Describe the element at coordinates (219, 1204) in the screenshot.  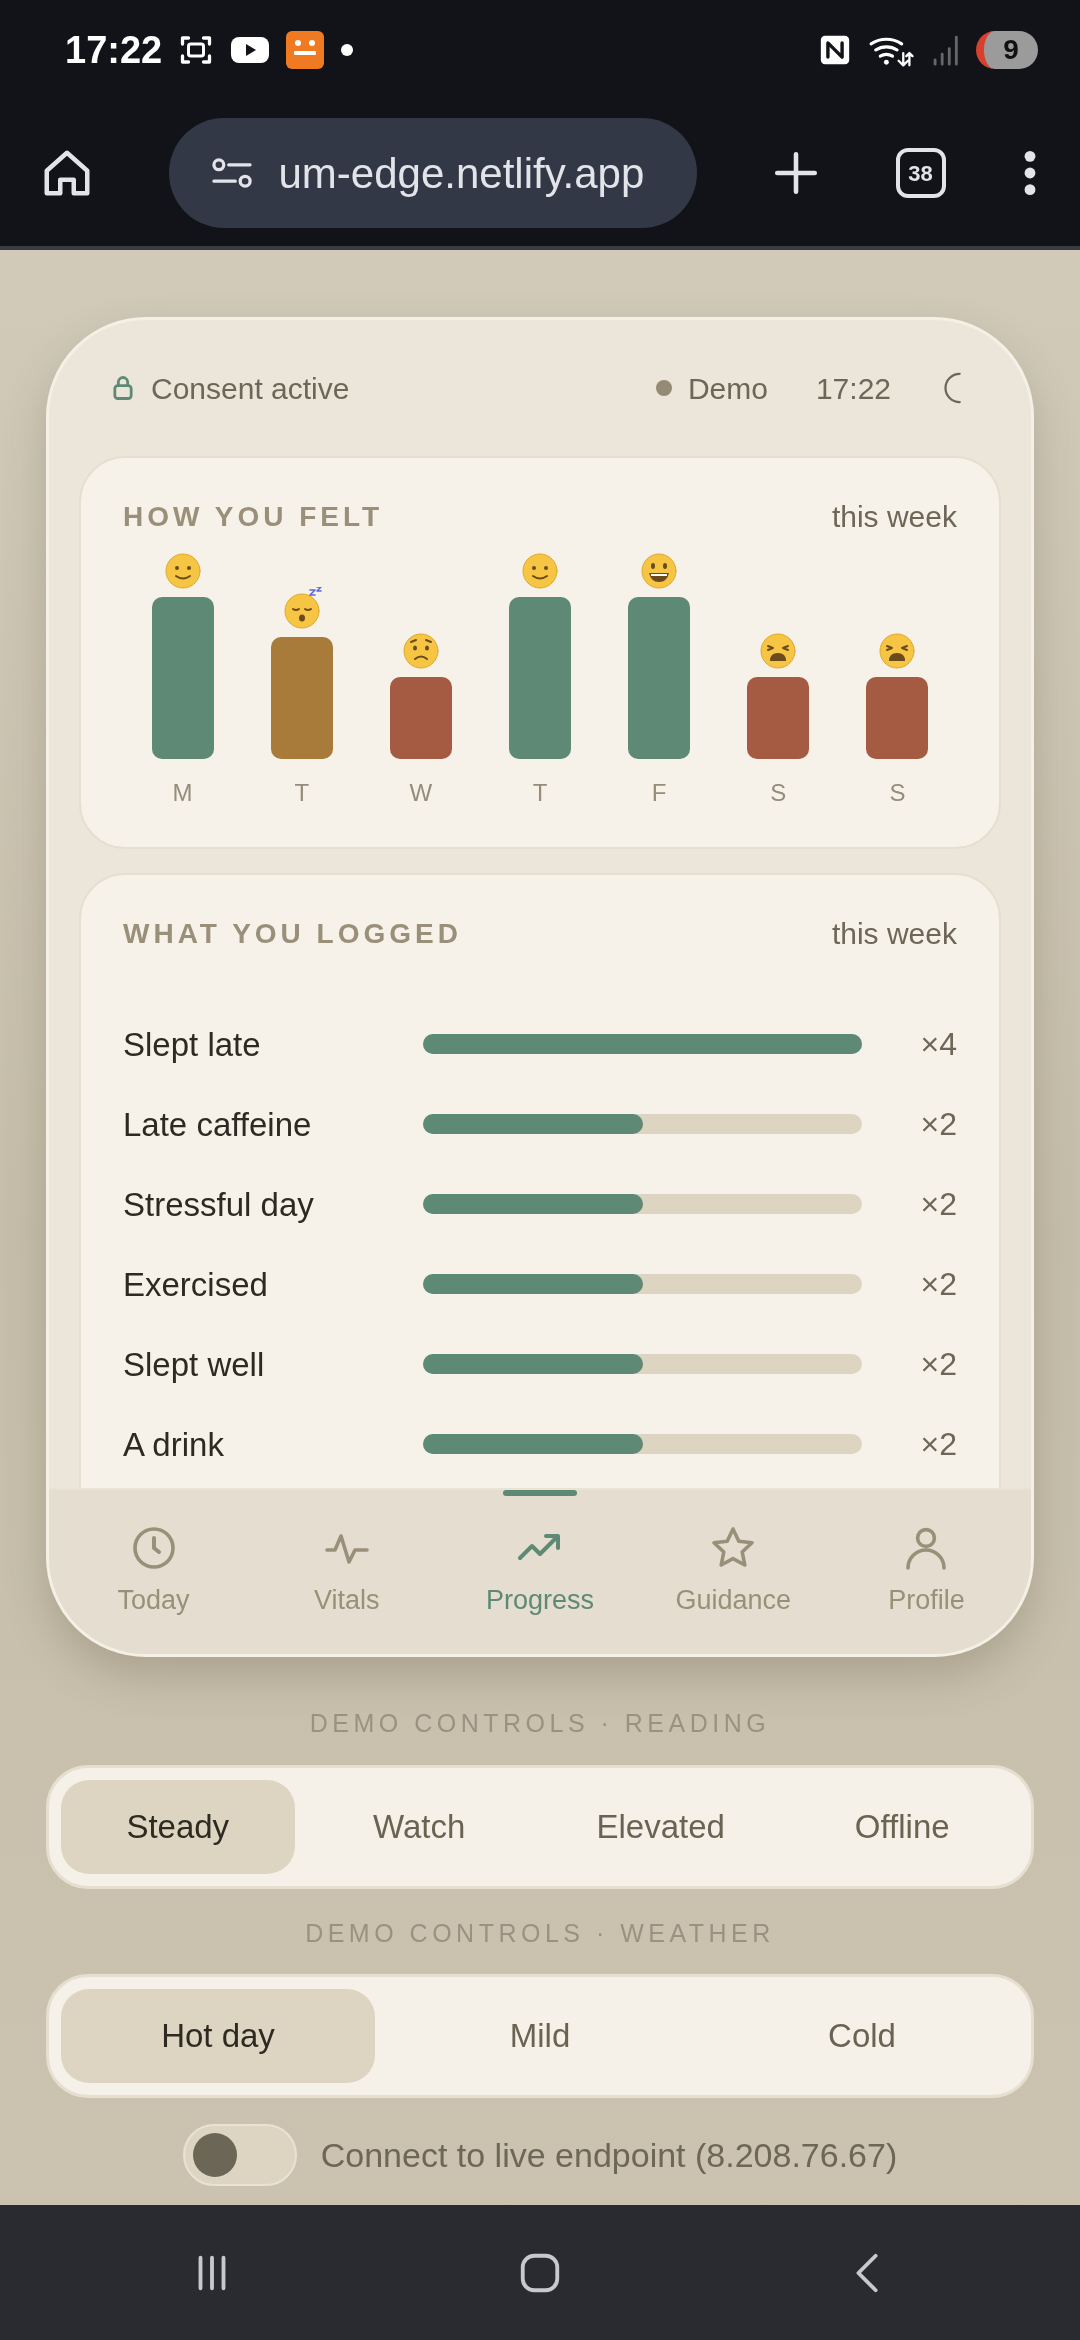
I see `log-label: Stressful day` at that location.